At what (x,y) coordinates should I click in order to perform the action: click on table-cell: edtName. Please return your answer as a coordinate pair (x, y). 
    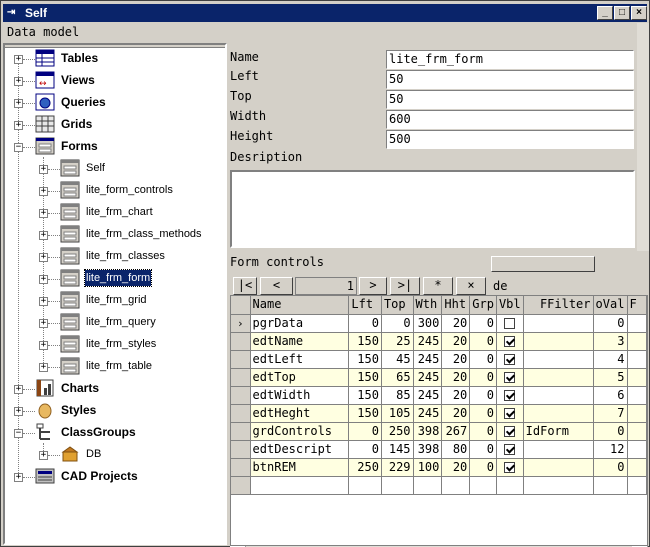
    Looking at the image, I should click on (300, 341).